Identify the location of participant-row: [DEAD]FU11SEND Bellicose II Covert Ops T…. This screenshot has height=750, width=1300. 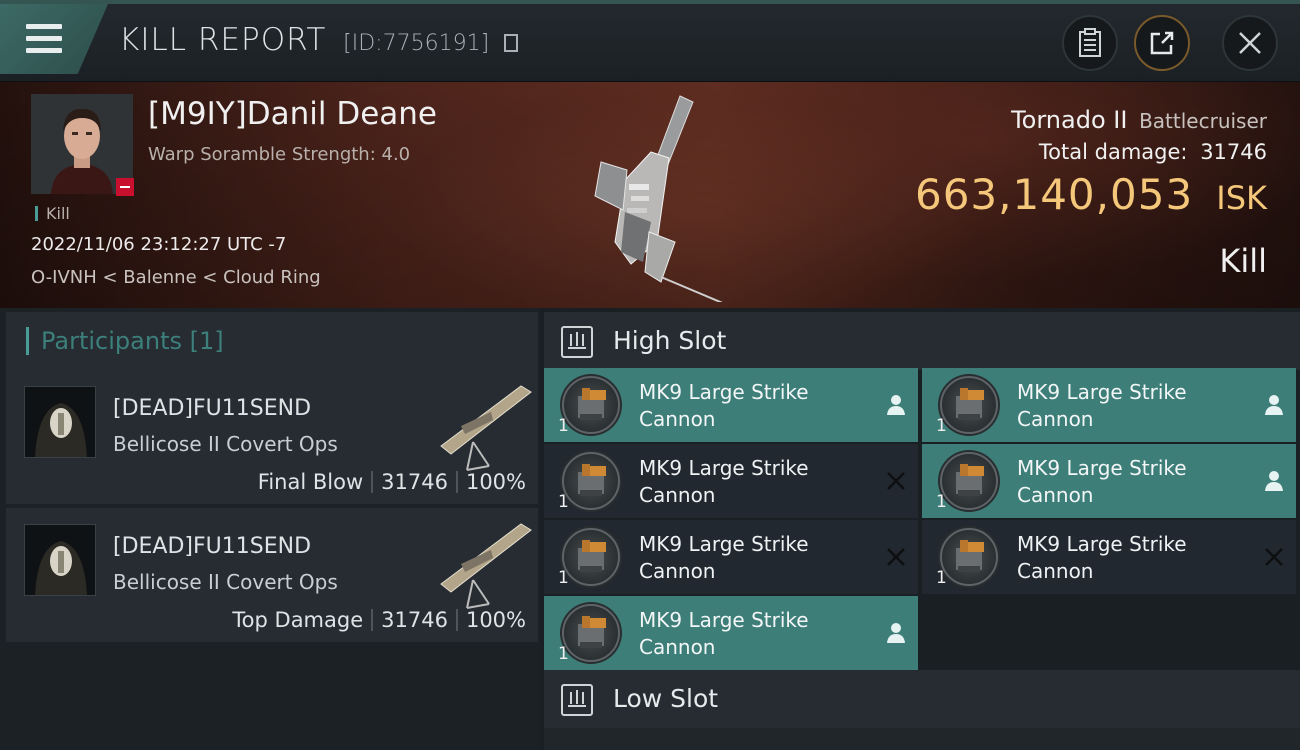
(272, 575).